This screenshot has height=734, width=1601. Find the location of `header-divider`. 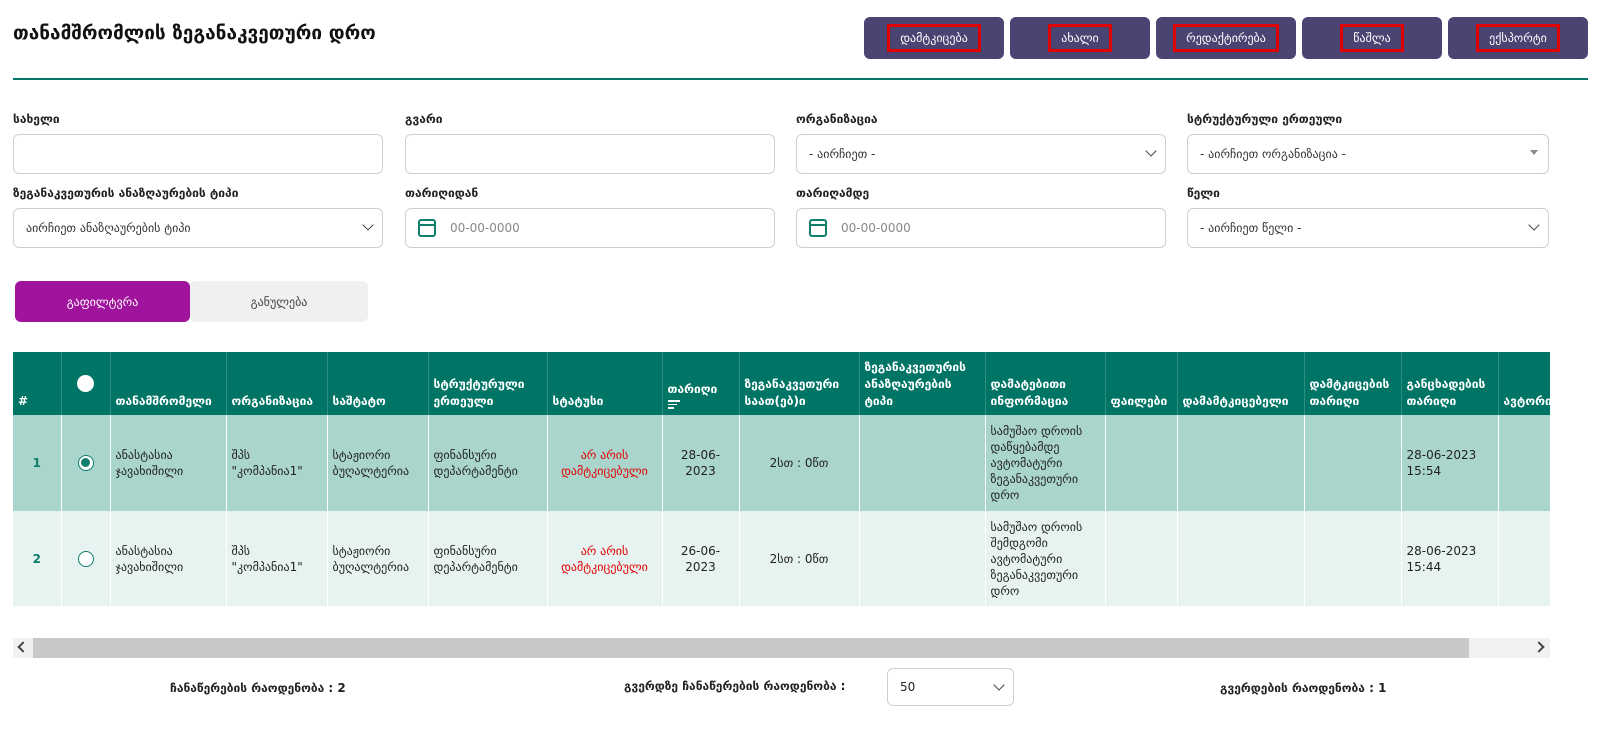

header-divider is located at coordinates (800, 79).